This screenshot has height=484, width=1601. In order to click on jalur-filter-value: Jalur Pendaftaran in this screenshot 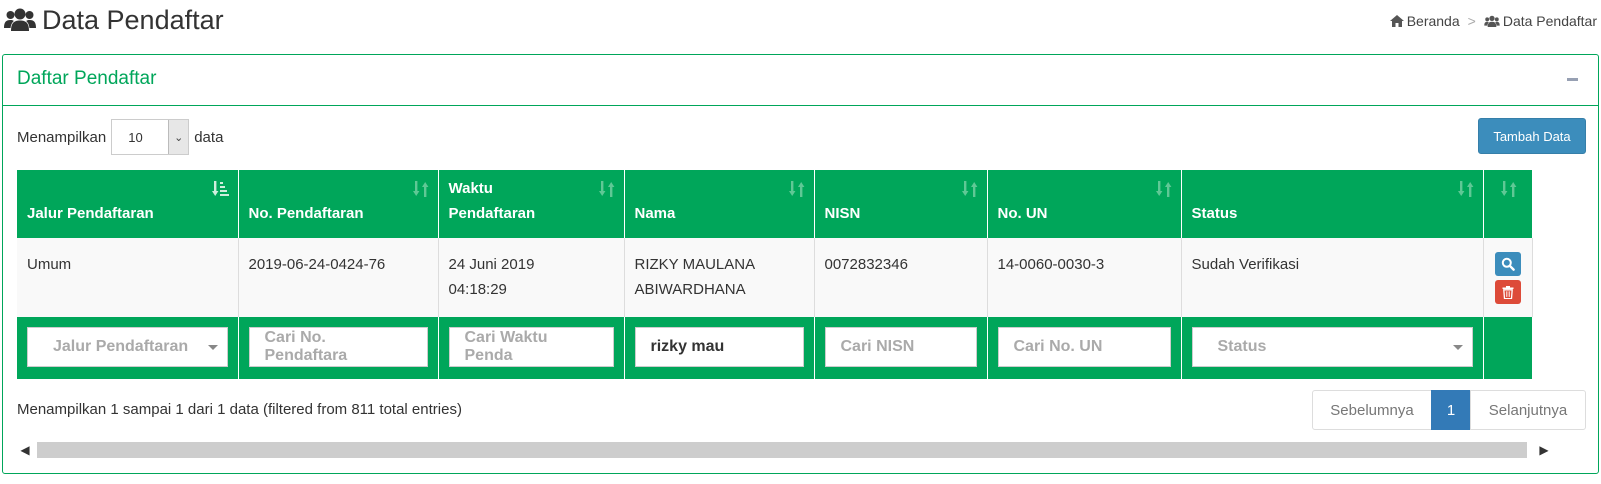, I will do `click(121, 346)`.